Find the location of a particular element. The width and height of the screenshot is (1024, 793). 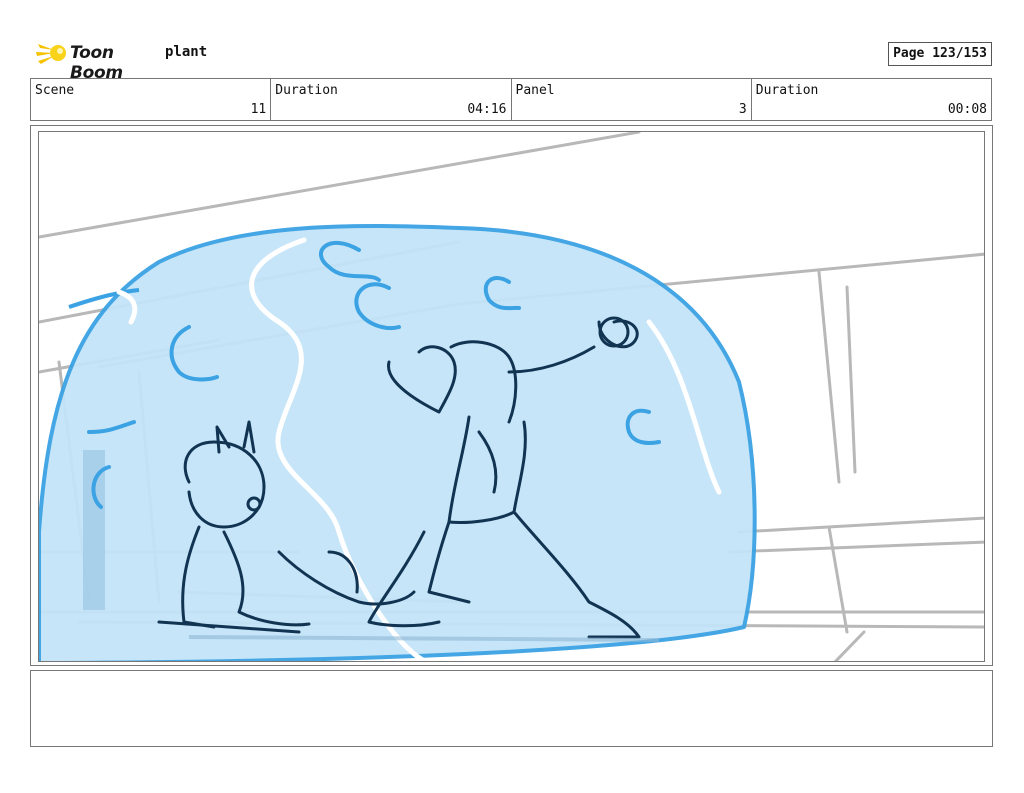

panel-duration-value: 00:08 is located at coordinates (967, 109).